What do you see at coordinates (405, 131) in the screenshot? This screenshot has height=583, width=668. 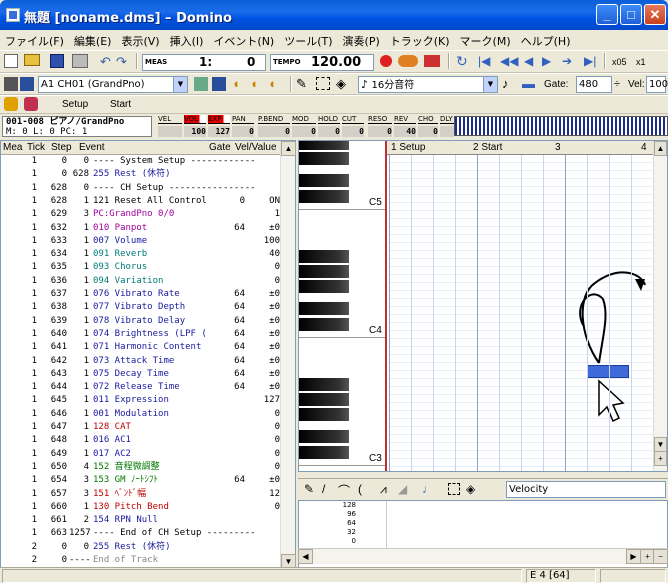 I see `meter-value-rev: 40` at bounding box center [405, 131].